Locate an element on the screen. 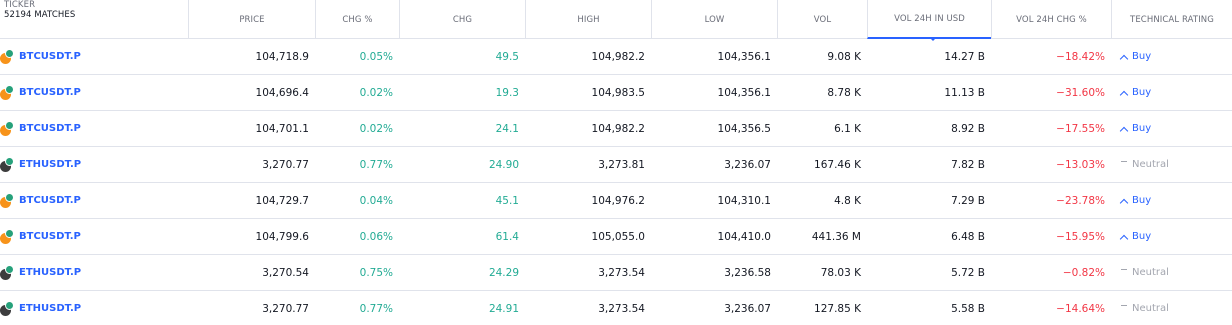 The width and height of the screenshot is (1232, 325). chg-cell: 19.3 is located at coordinates (507, 92).